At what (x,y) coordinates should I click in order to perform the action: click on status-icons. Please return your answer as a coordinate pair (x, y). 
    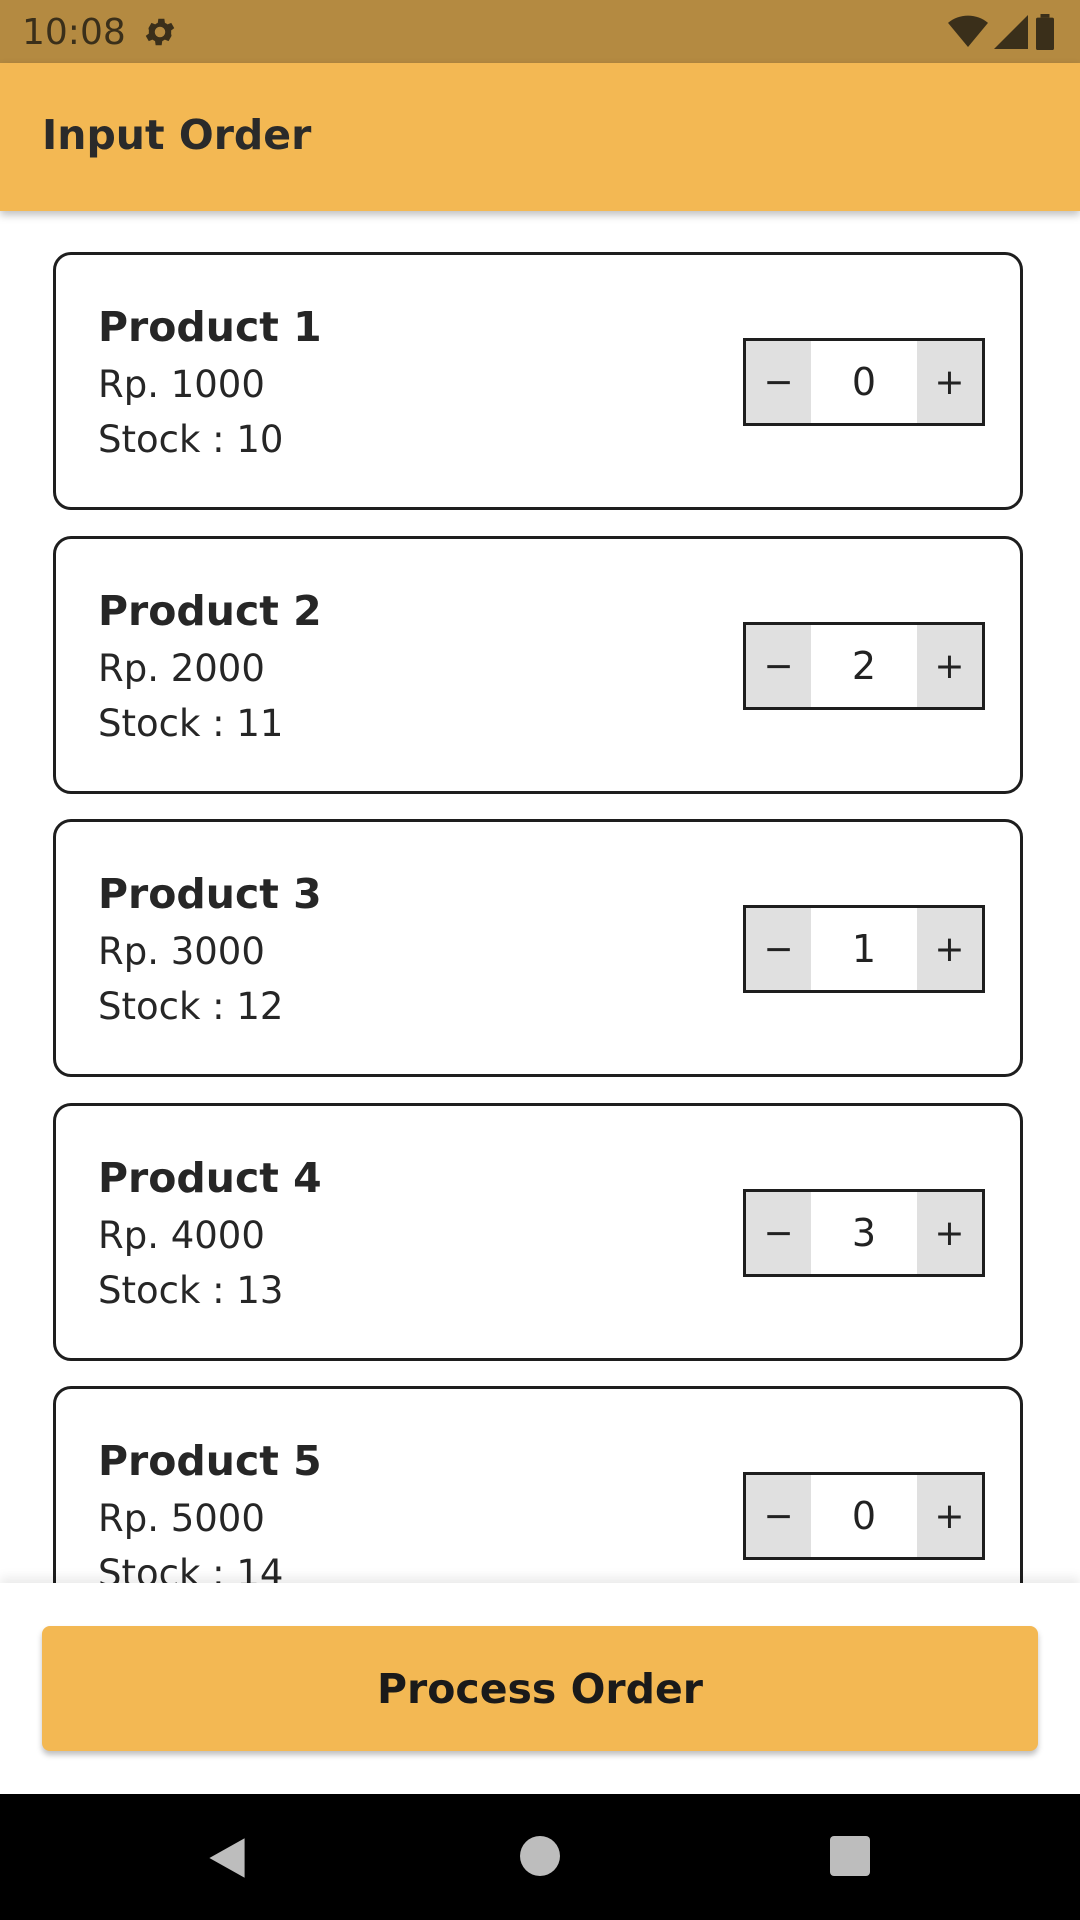
    Looking at the image, I should click on (1002, 32).